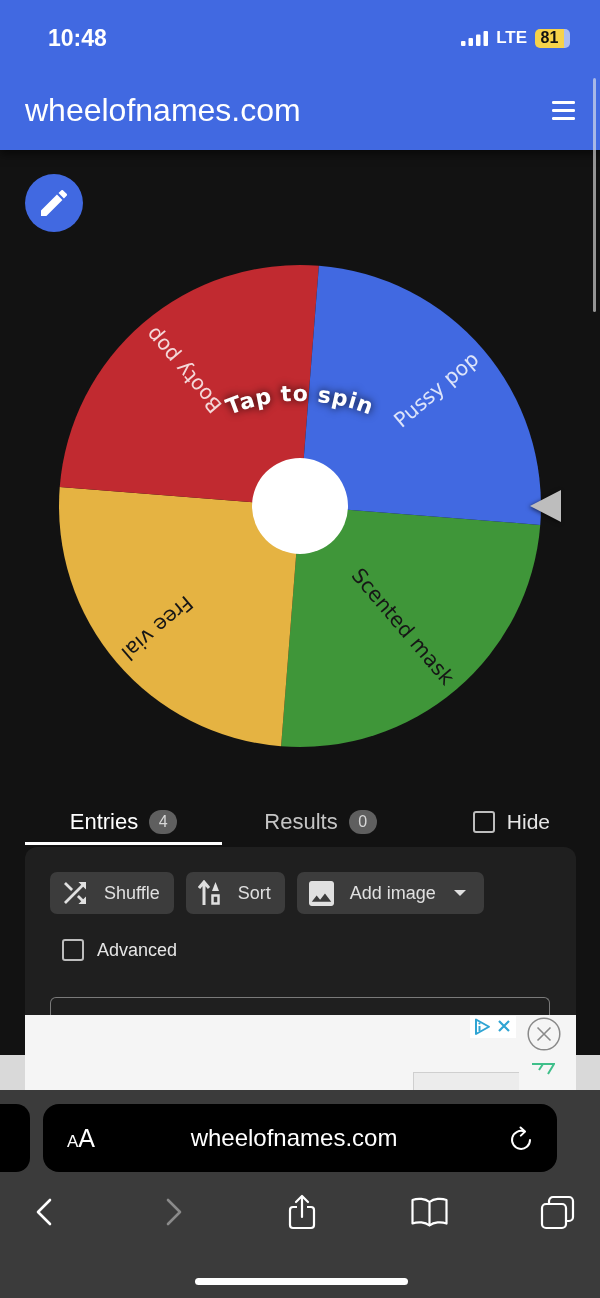 This screenshot has height=1298, width=600. Describe the element at coordinates (163, 110) in the screenshot. I see `site-title: wheelofnames.com` at that location.